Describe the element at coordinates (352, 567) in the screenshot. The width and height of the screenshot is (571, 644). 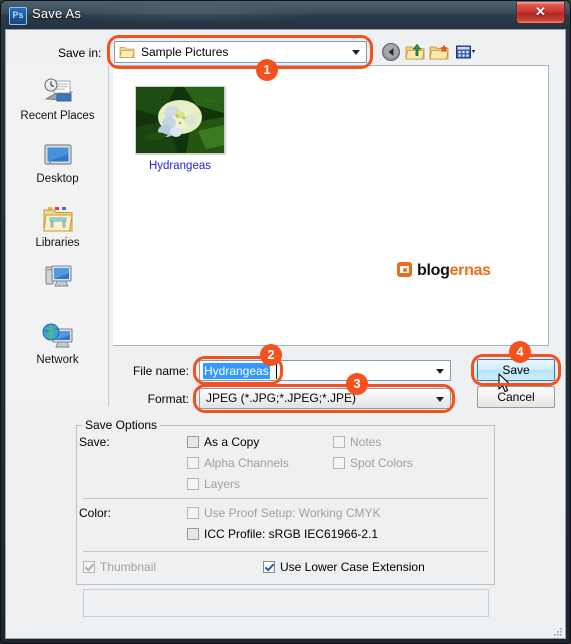
I see `checkbox-label: Use Lower Case Extension` at that location.